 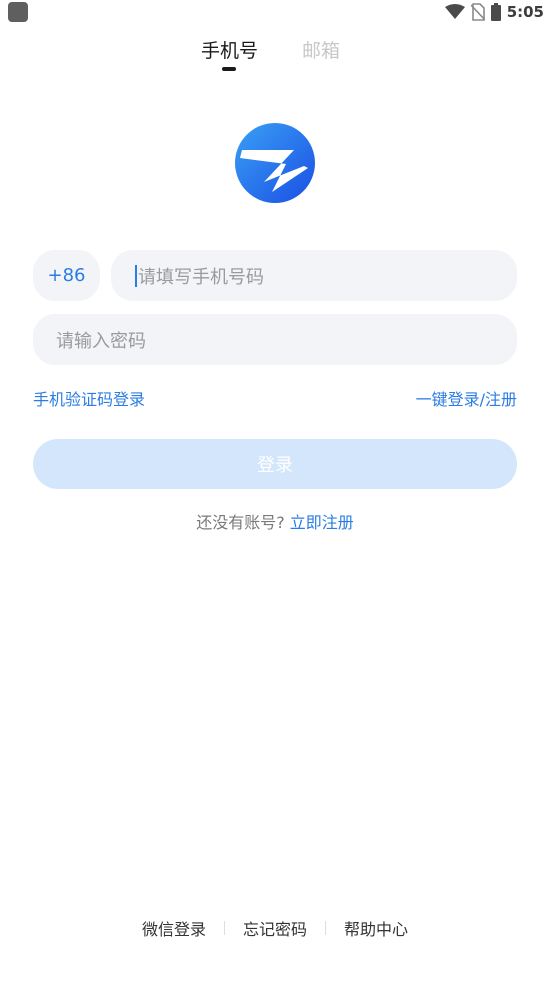 I want to click on country-code-selector: +86, so click(x=66, y=275).